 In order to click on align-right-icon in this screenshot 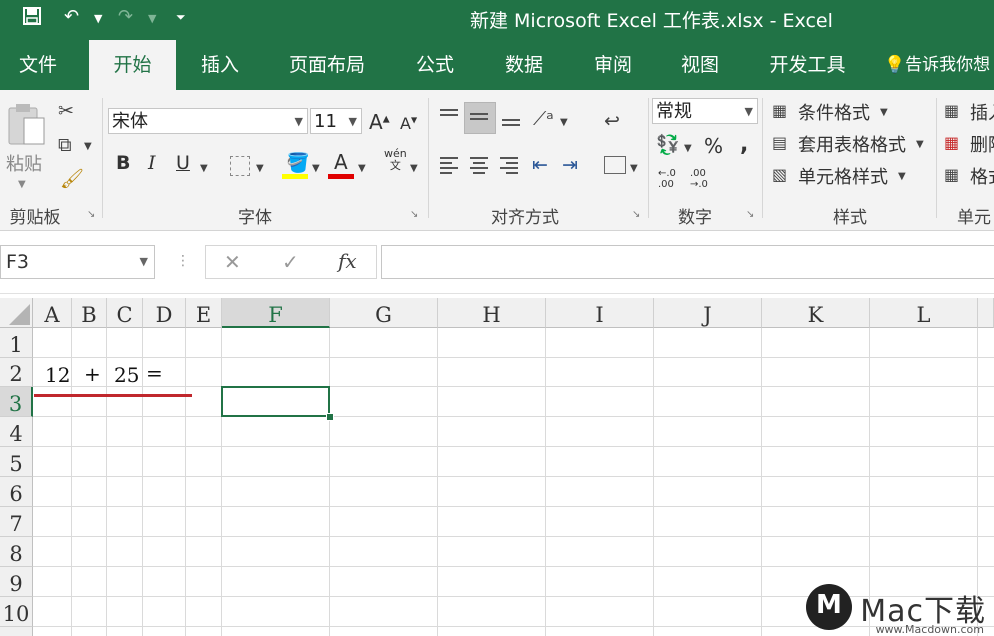, I will do `click(509, 165)`.